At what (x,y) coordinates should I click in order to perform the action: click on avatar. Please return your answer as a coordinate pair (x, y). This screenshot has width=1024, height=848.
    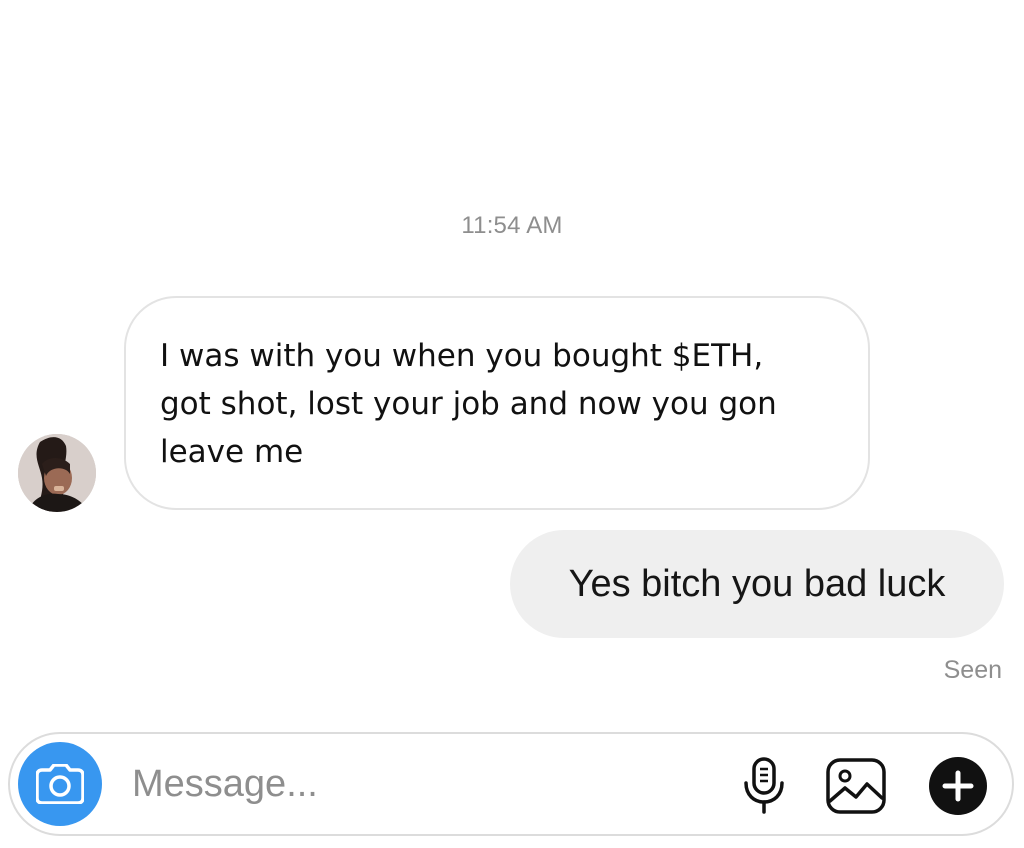
    Looking at the image, I should click on (57, 473).